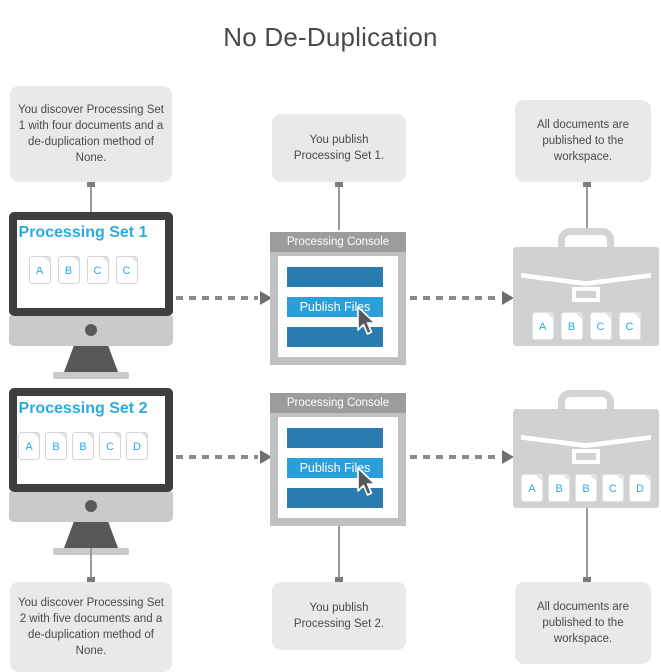 Image resolution: width=661 pixels, height=672 pixels. I want to click on workspace-documents-2: ABBCD, so click(586, 488).